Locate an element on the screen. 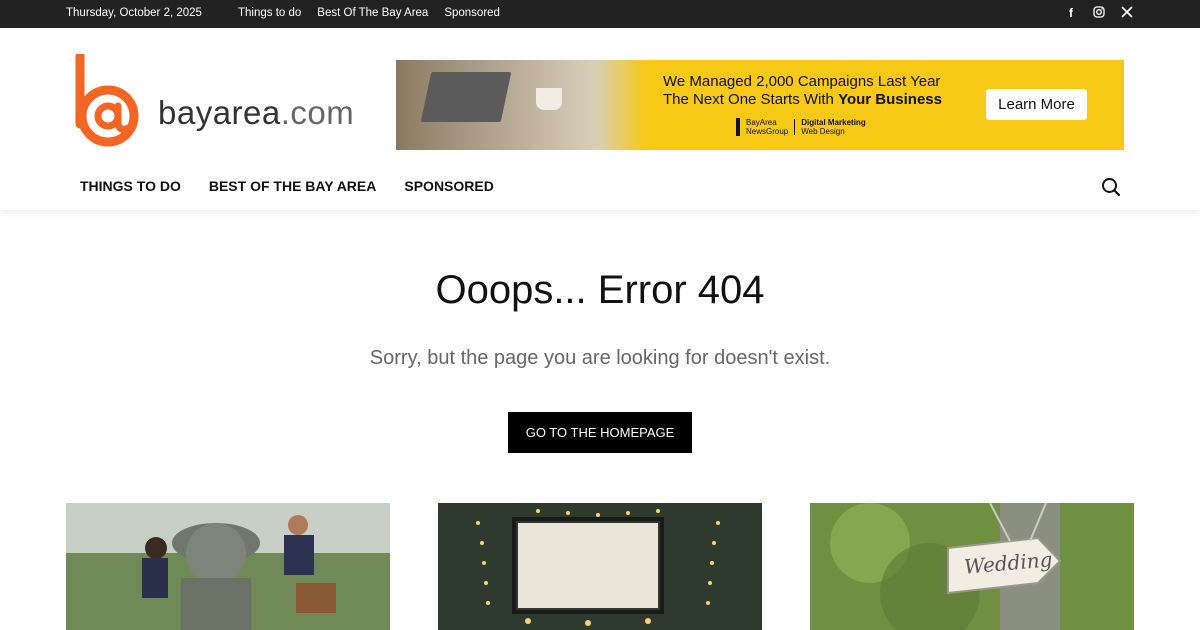 Image resolution: width=1200 pixels, height=630 pixels. page-title: Ooops... Error 404 is located at coordinates (600, 290).